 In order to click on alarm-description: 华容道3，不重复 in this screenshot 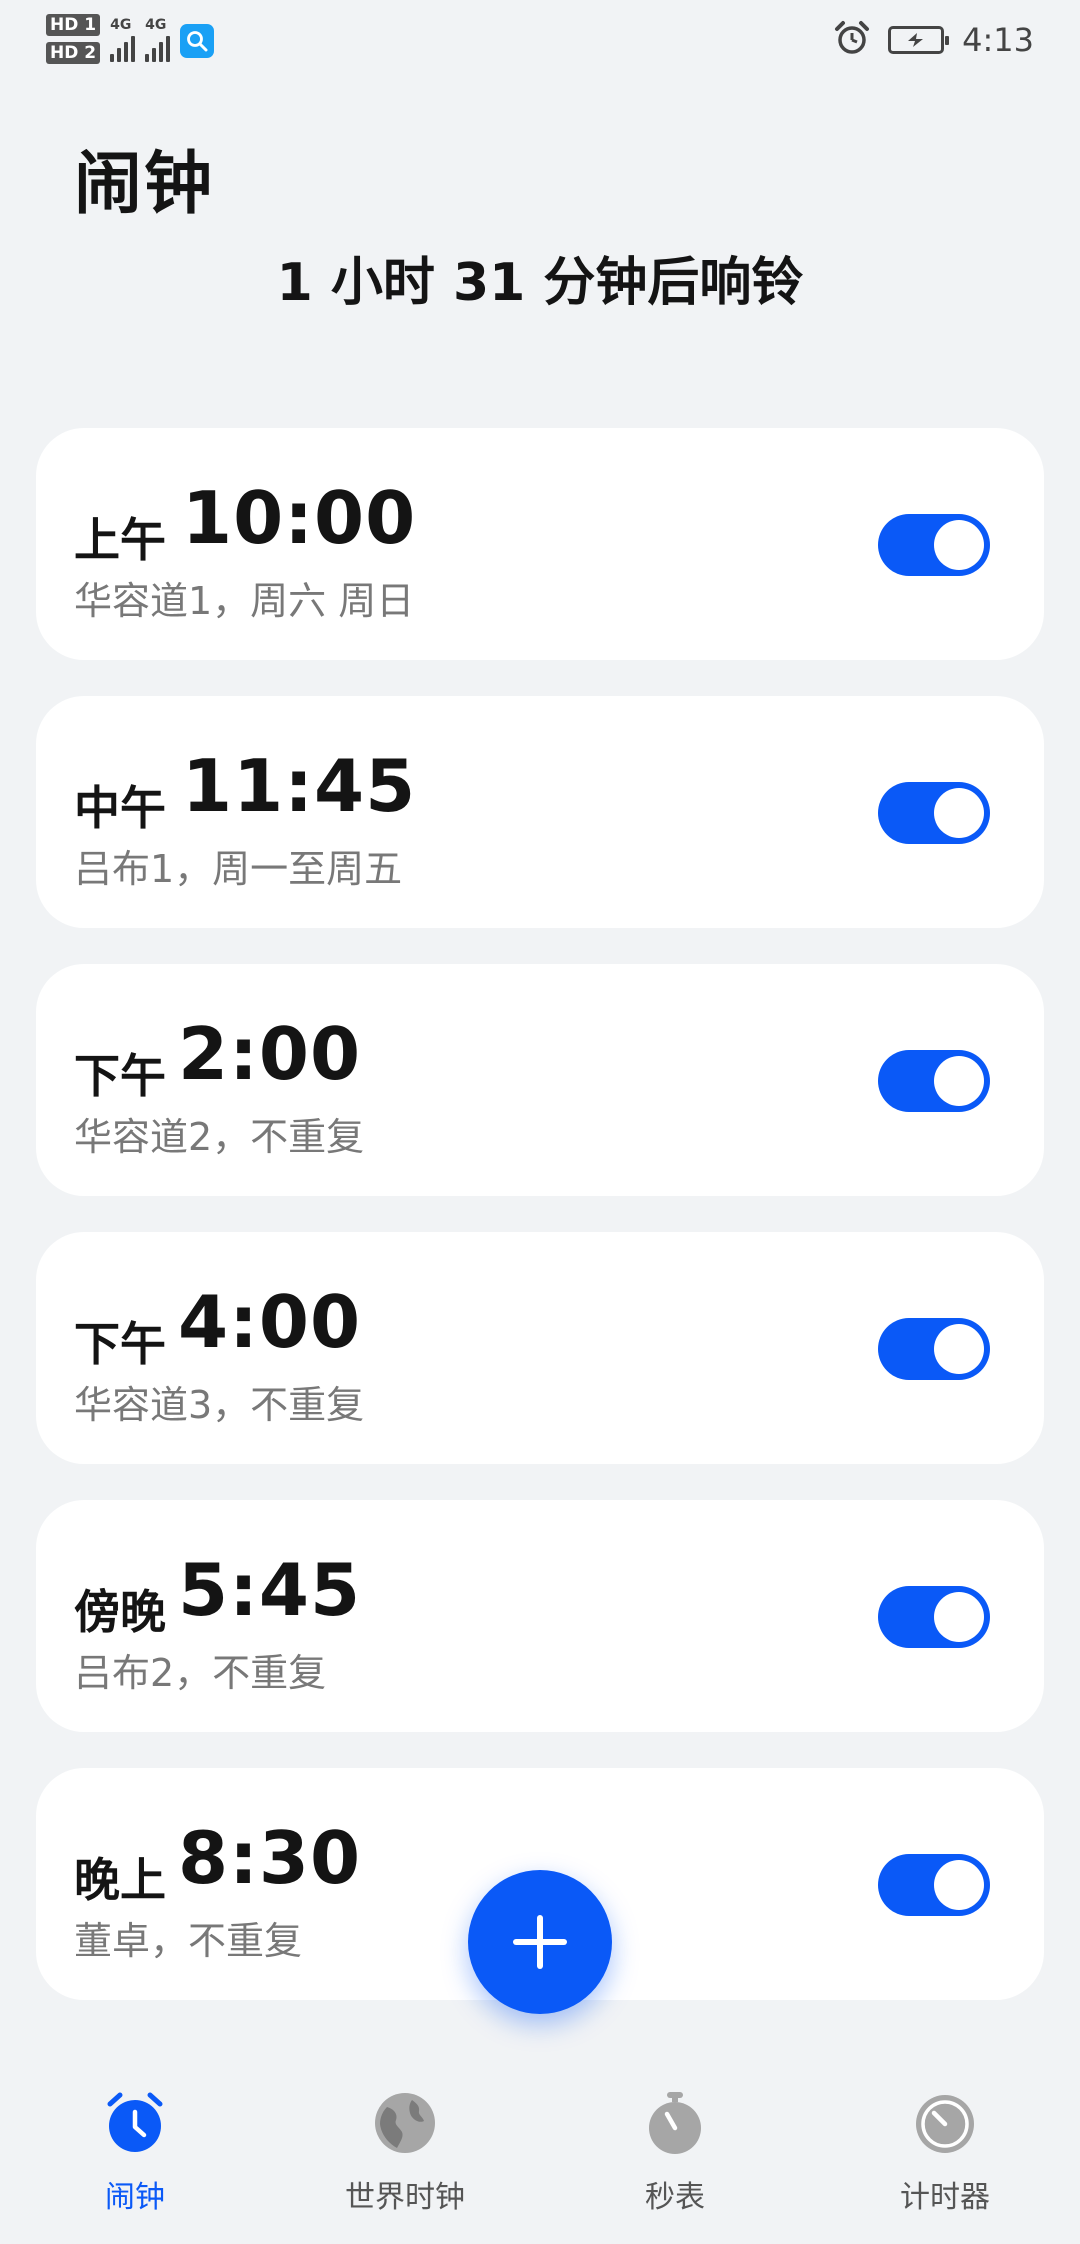, I will do `click(219, 1405)`.